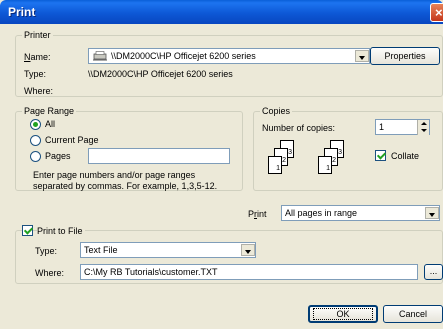 Image resolution: width=443 pixels, height=329 pixels. What do you see at coordinates (382, 127) in the screenshot?
I see `copies-value: 1` at bounding box center [382, 127].